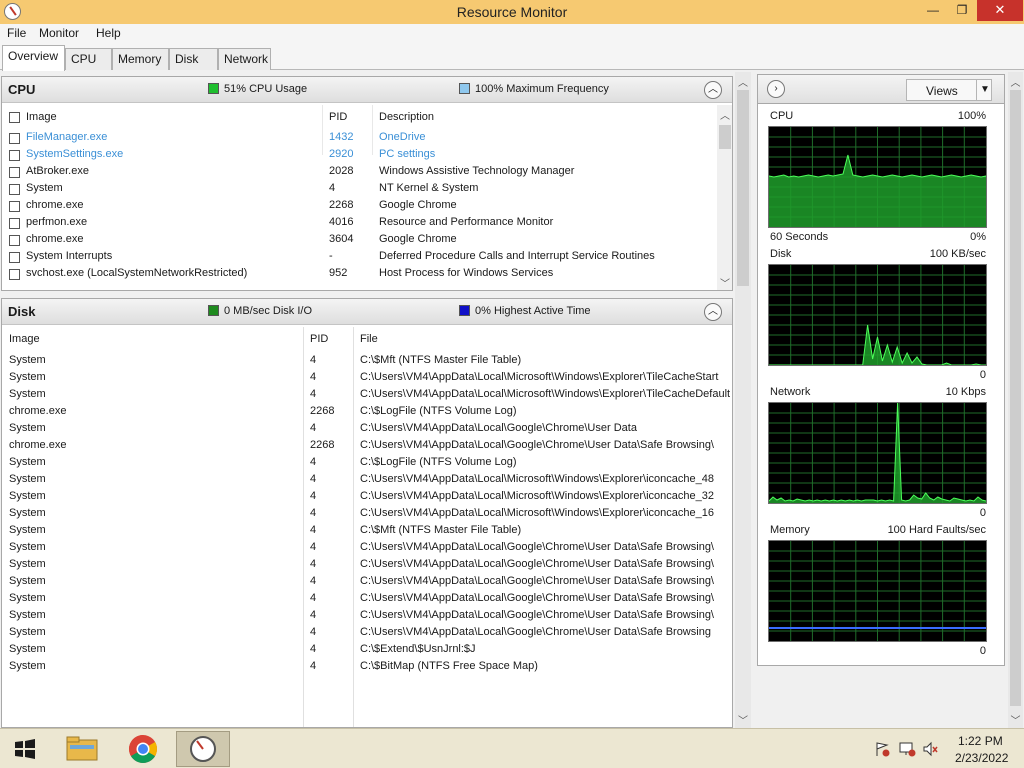  What do you see at coordinates (203, 749) in the screenshot?
I see `resource-monitor-taskbar-button` at bounding box center [203, 749].